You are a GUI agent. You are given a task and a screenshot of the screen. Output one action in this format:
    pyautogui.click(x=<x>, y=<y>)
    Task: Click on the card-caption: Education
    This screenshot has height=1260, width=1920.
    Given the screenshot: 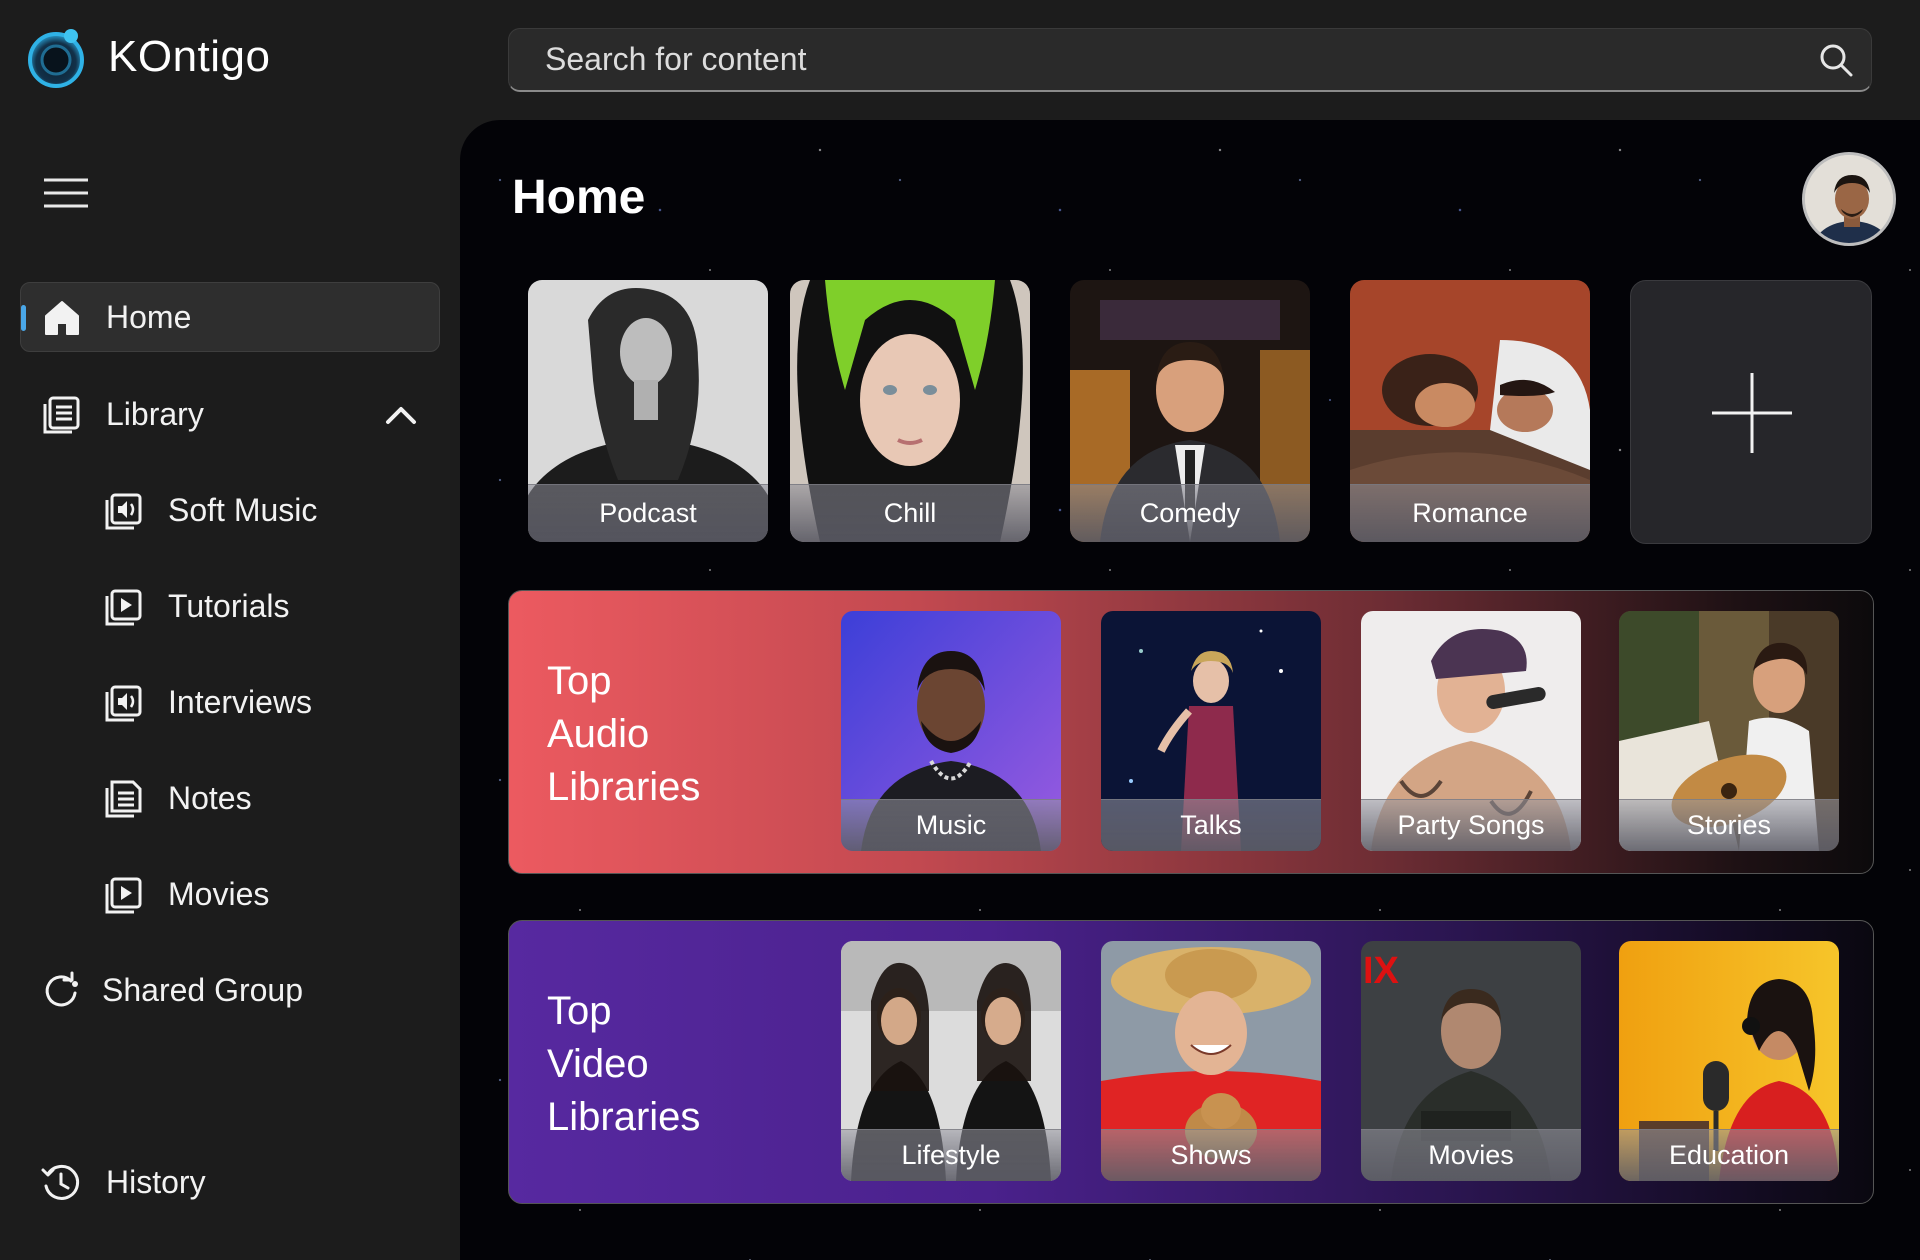 What is the action you would take?
    pyautogui.click(x=1729, y=1155)
    